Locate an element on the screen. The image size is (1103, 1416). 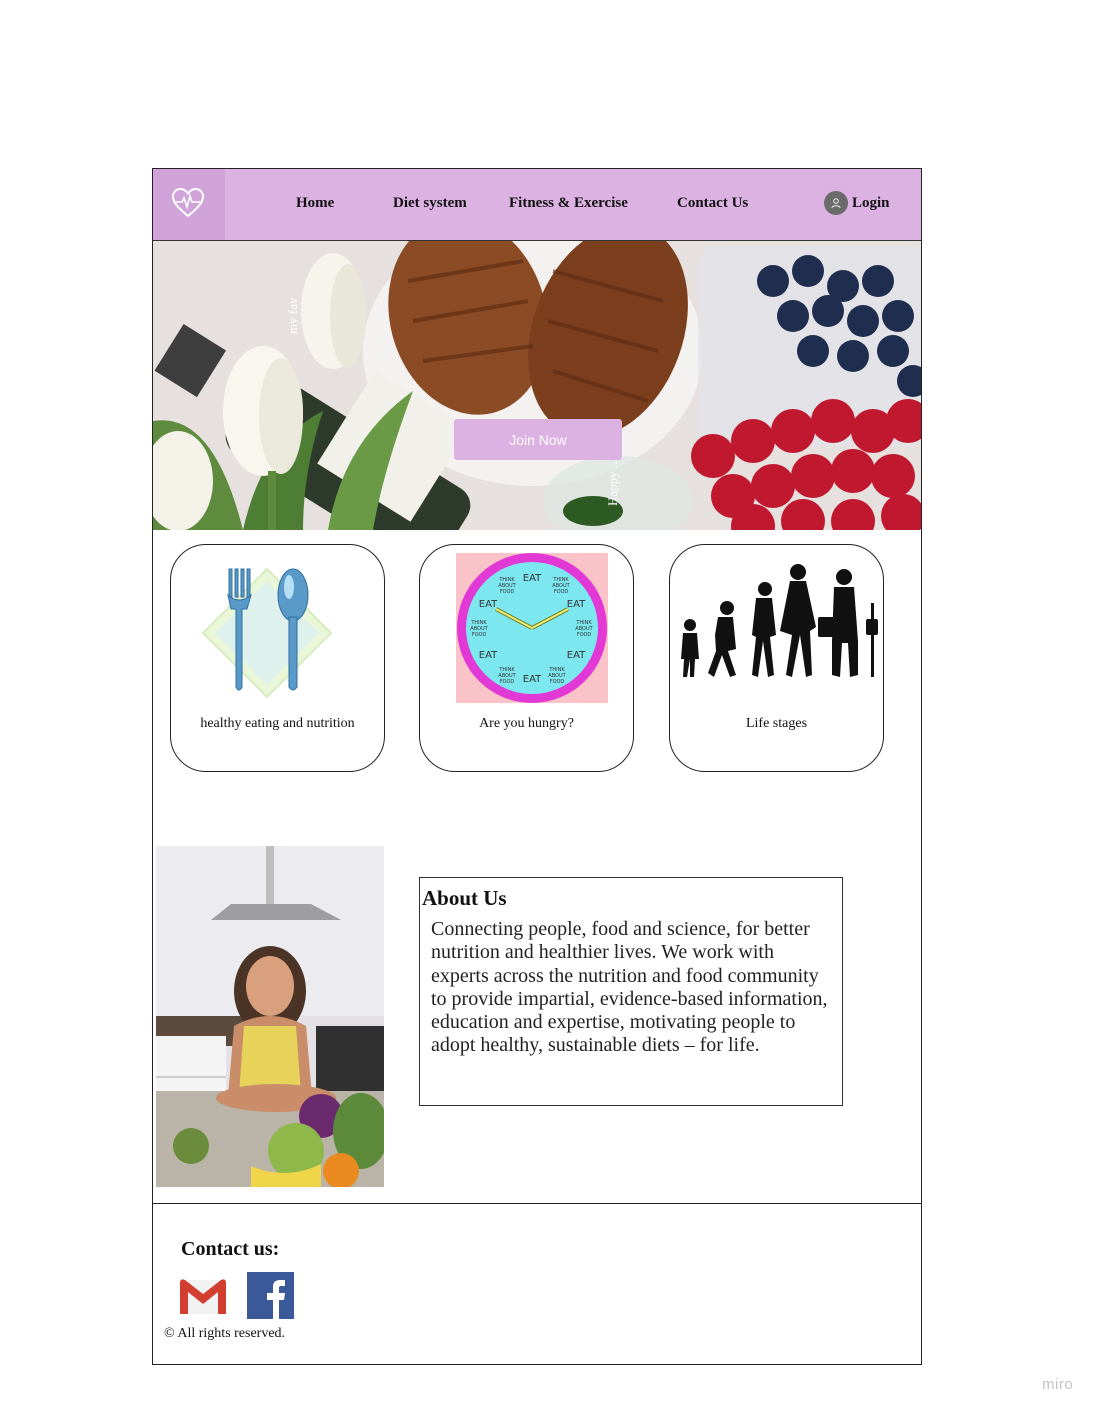
card-life-stages: Life stages is located at coordinates (776, 658).